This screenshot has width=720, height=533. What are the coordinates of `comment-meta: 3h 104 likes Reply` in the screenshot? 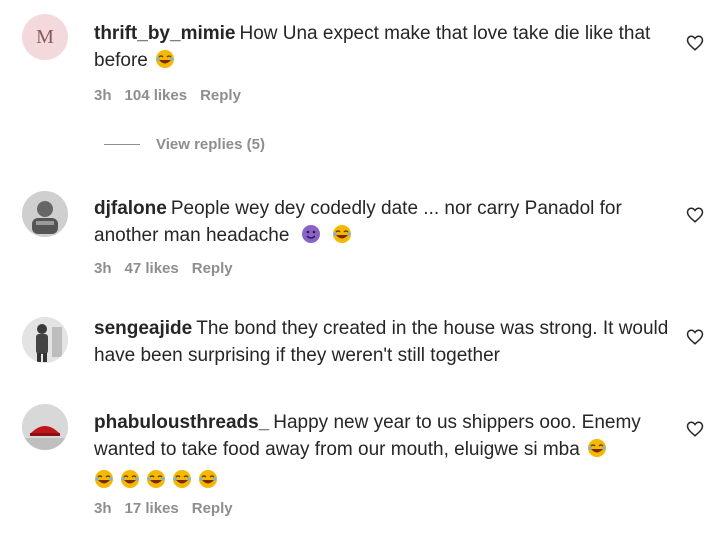 It's located at (167, 95).